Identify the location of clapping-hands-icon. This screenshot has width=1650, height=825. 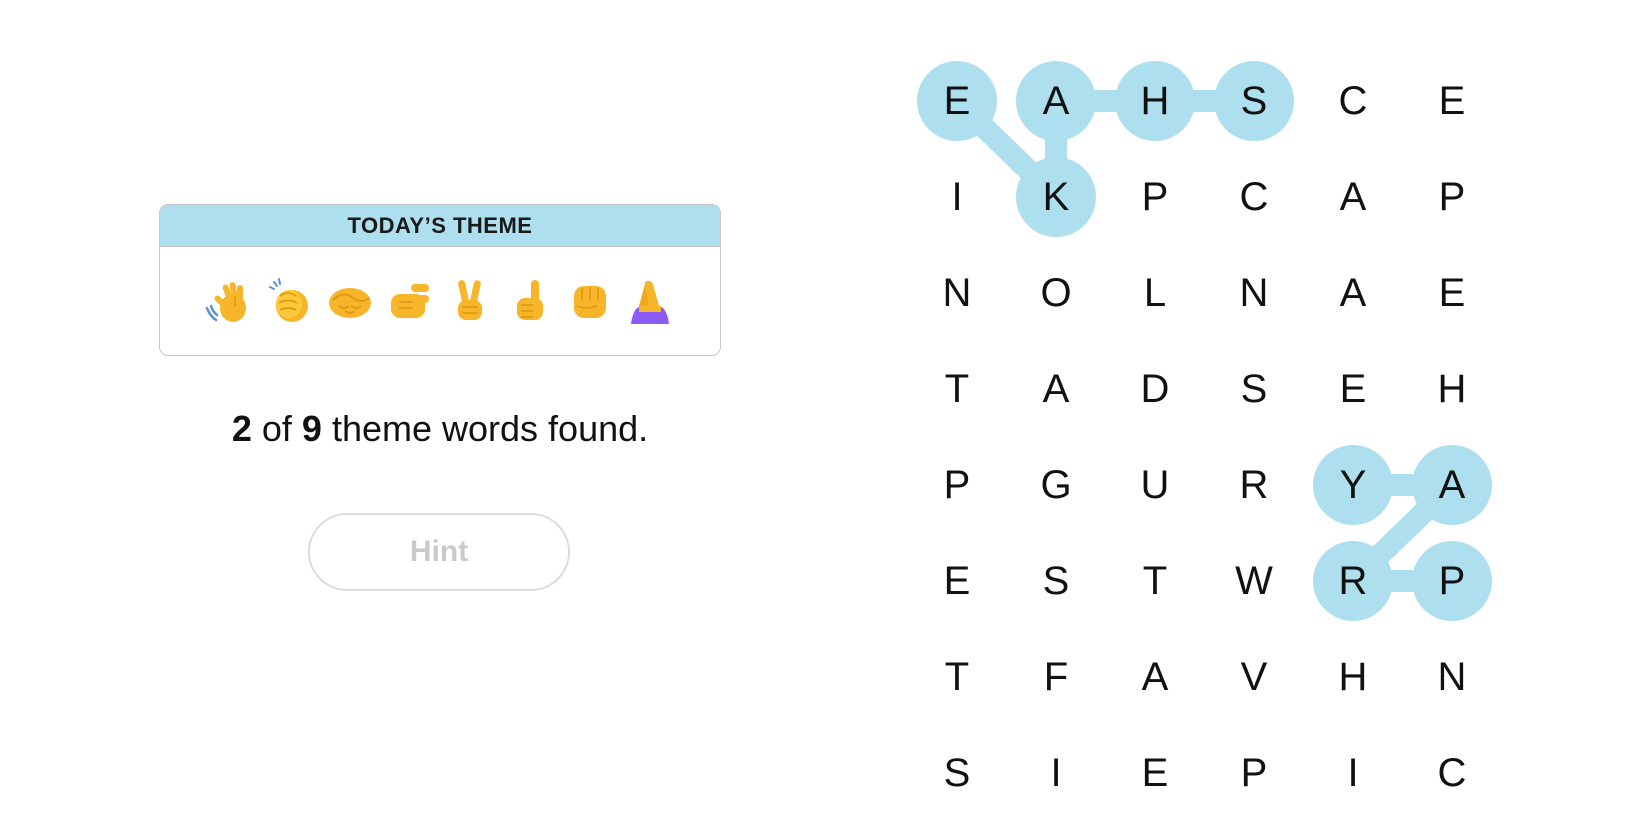
(290, 301).